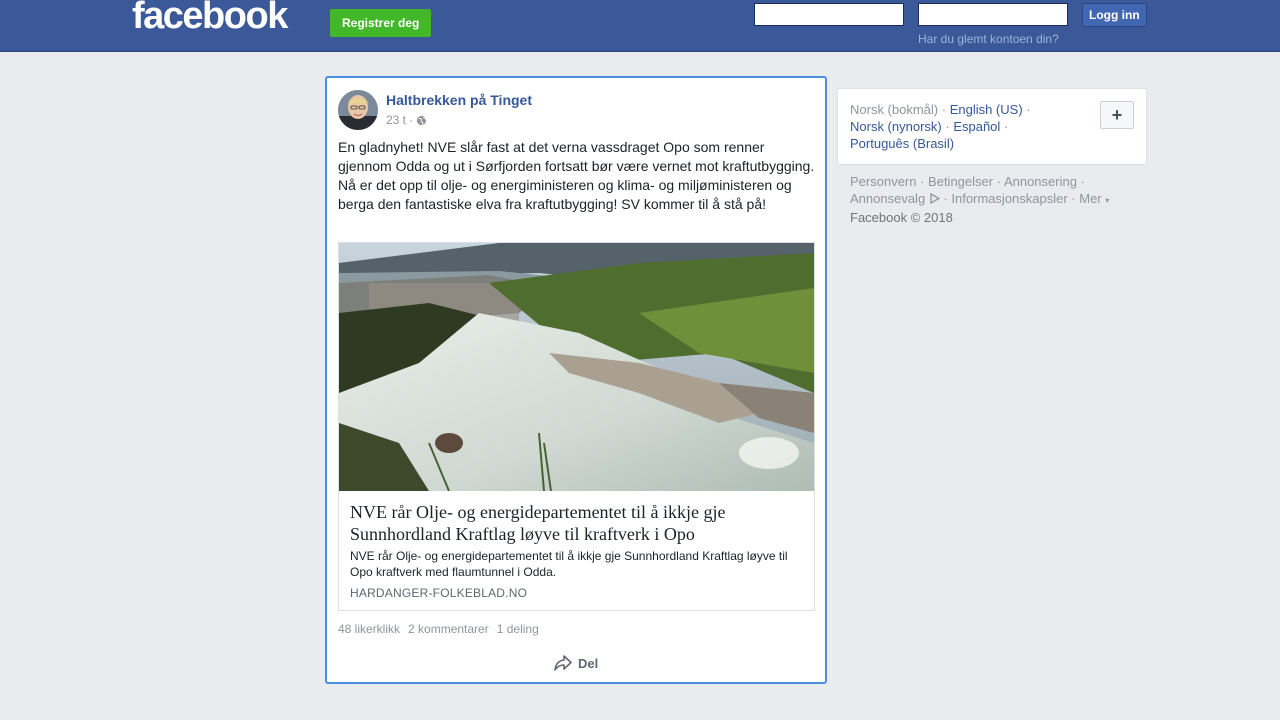  What do you see at coordinates (960, 181) in the screenshot?
I see `footer-link-terms: Betingelser` at bounding box center [960, 181].